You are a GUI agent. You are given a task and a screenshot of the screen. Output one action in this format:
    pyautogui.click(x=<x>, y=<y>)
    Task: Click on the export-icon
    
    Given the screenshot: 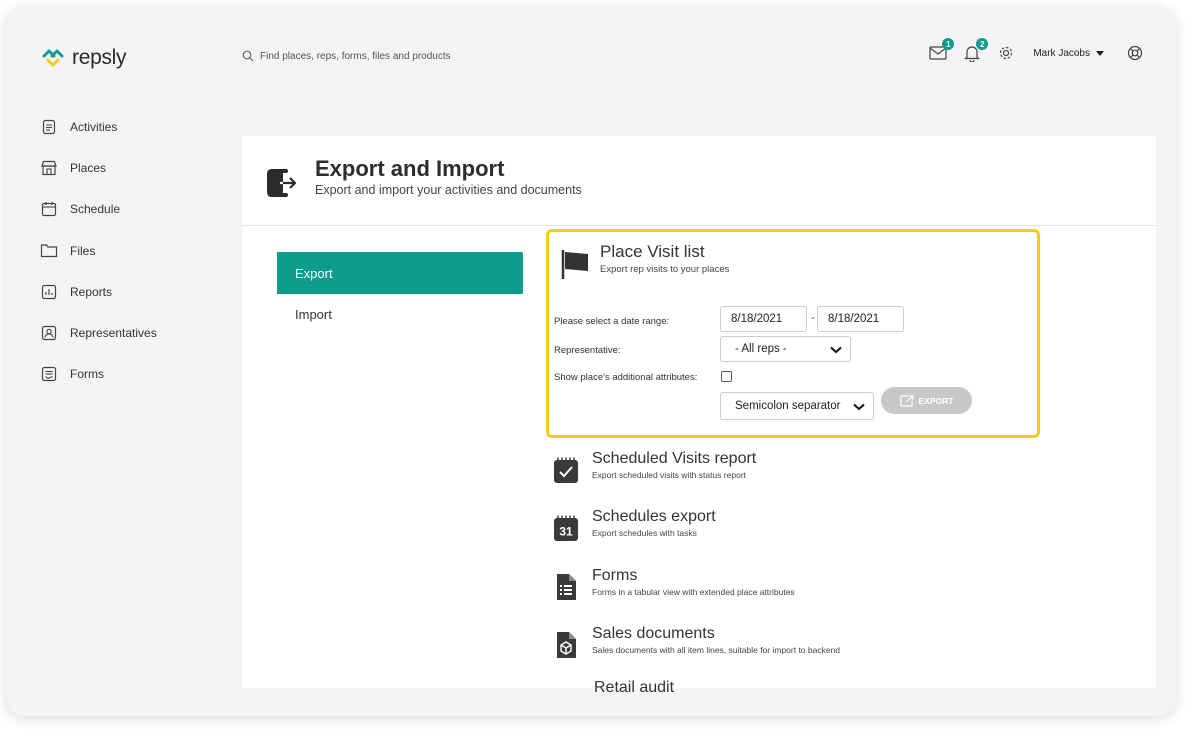 What is the action you would take?
    pyautogui.click(x=906, y=400)
    